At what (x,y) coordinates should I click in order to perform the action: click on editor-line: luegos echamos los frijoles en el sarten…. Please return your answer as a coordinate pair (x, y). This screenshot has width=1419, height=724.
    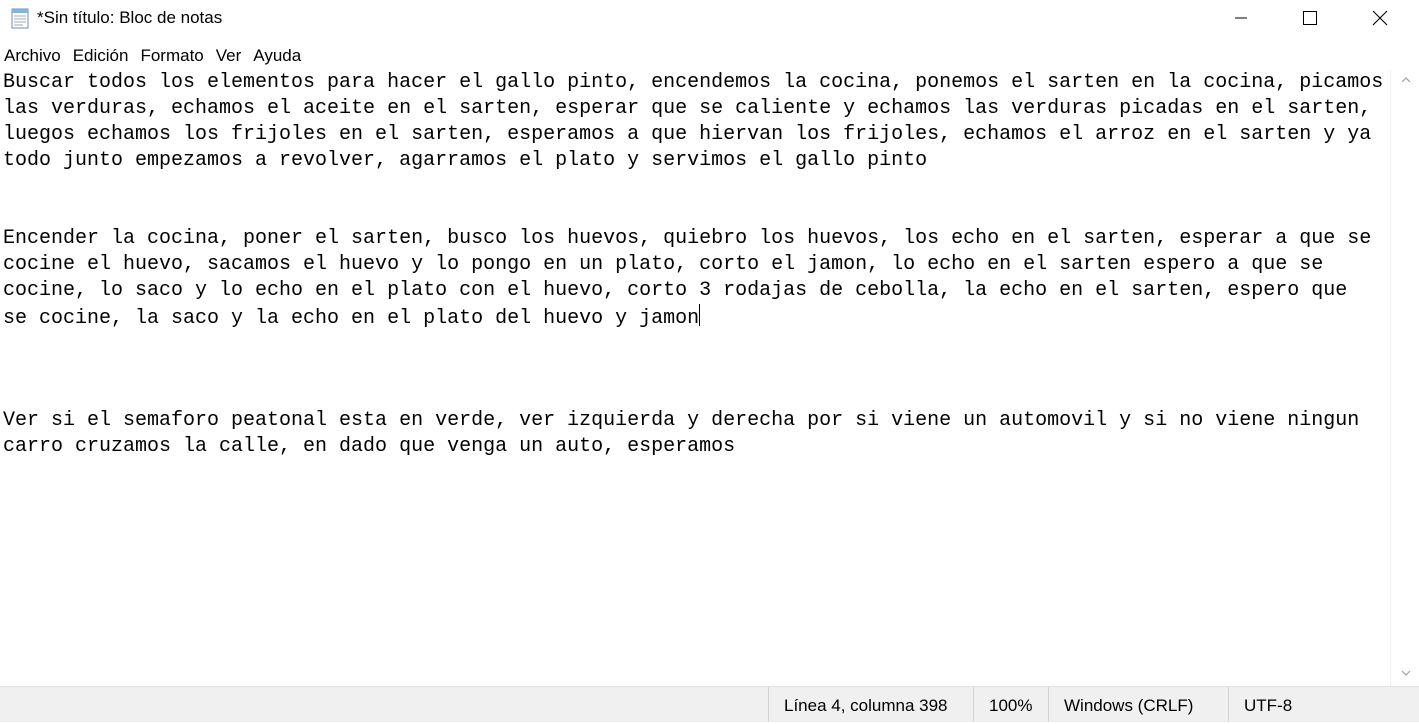
    Looking at the image, I should click on (687, 134).